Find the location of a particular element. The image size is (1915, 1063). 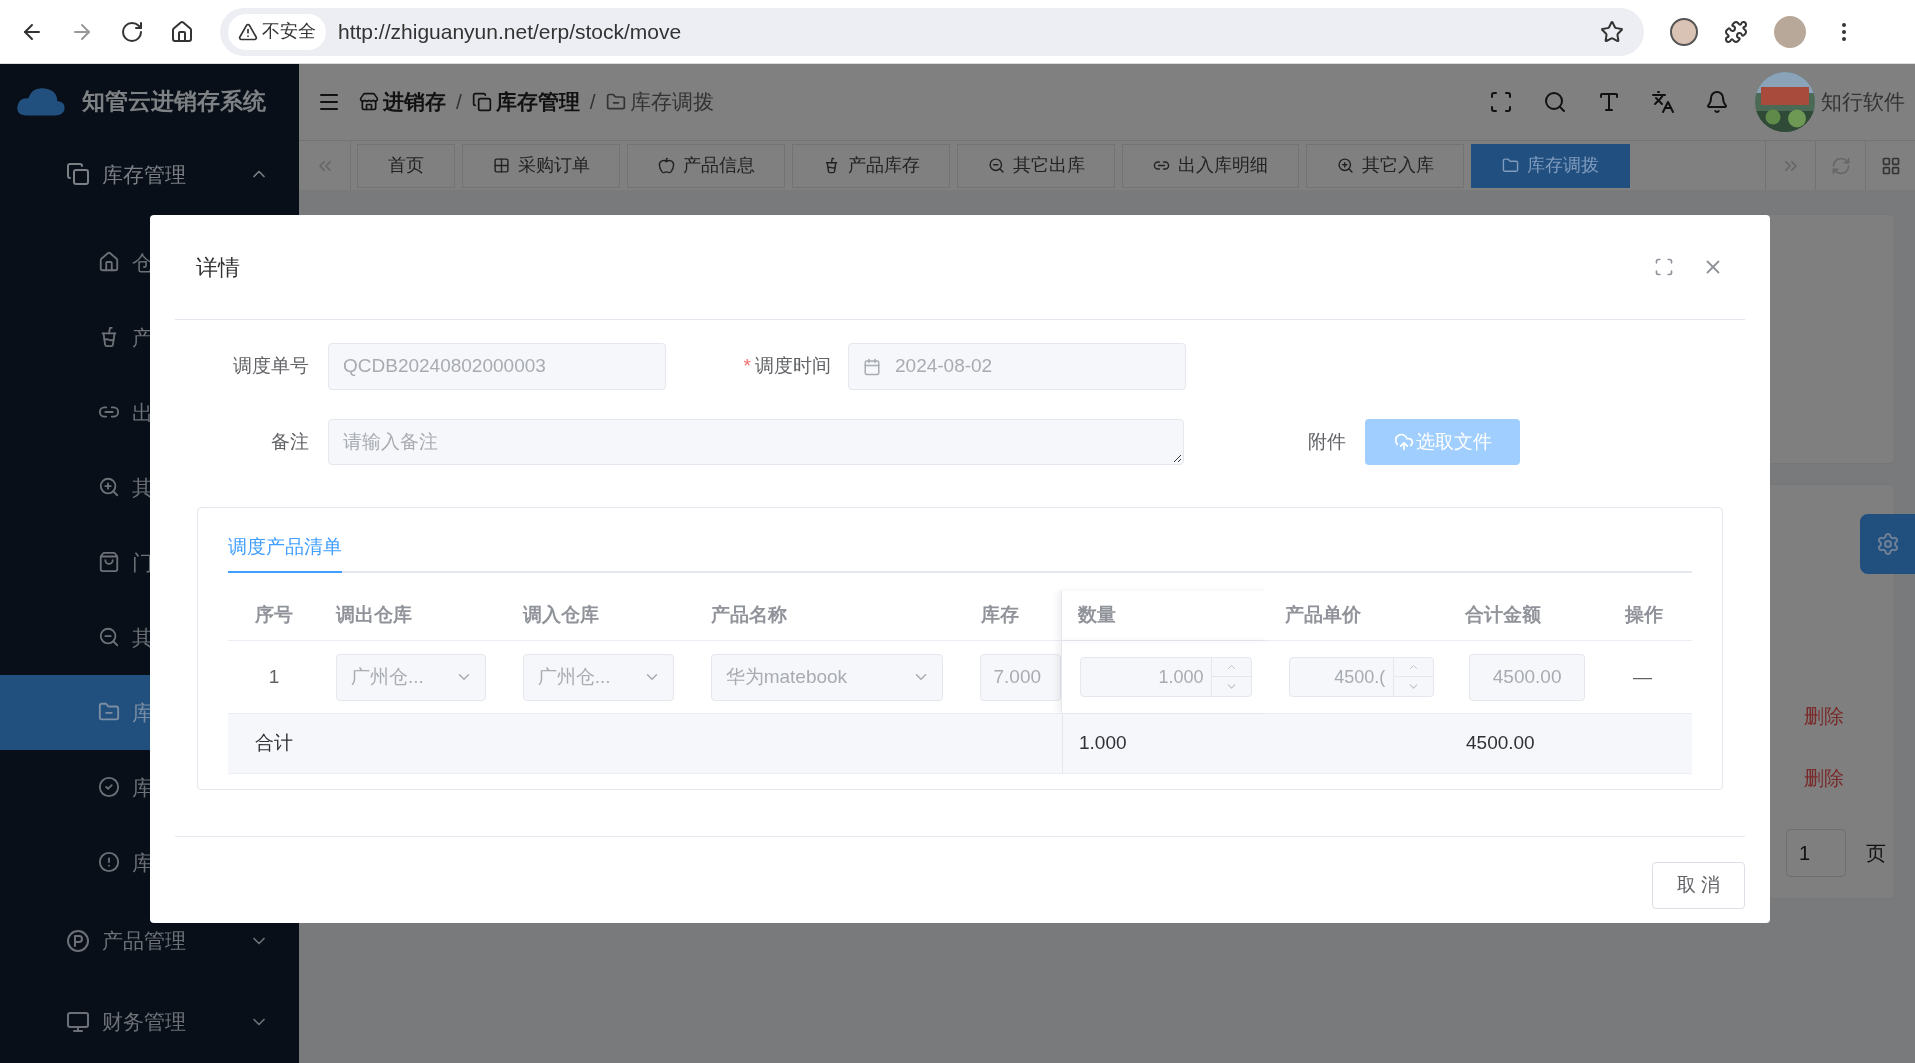

bookmark-star-icon is located at coordinates (1612, 31).